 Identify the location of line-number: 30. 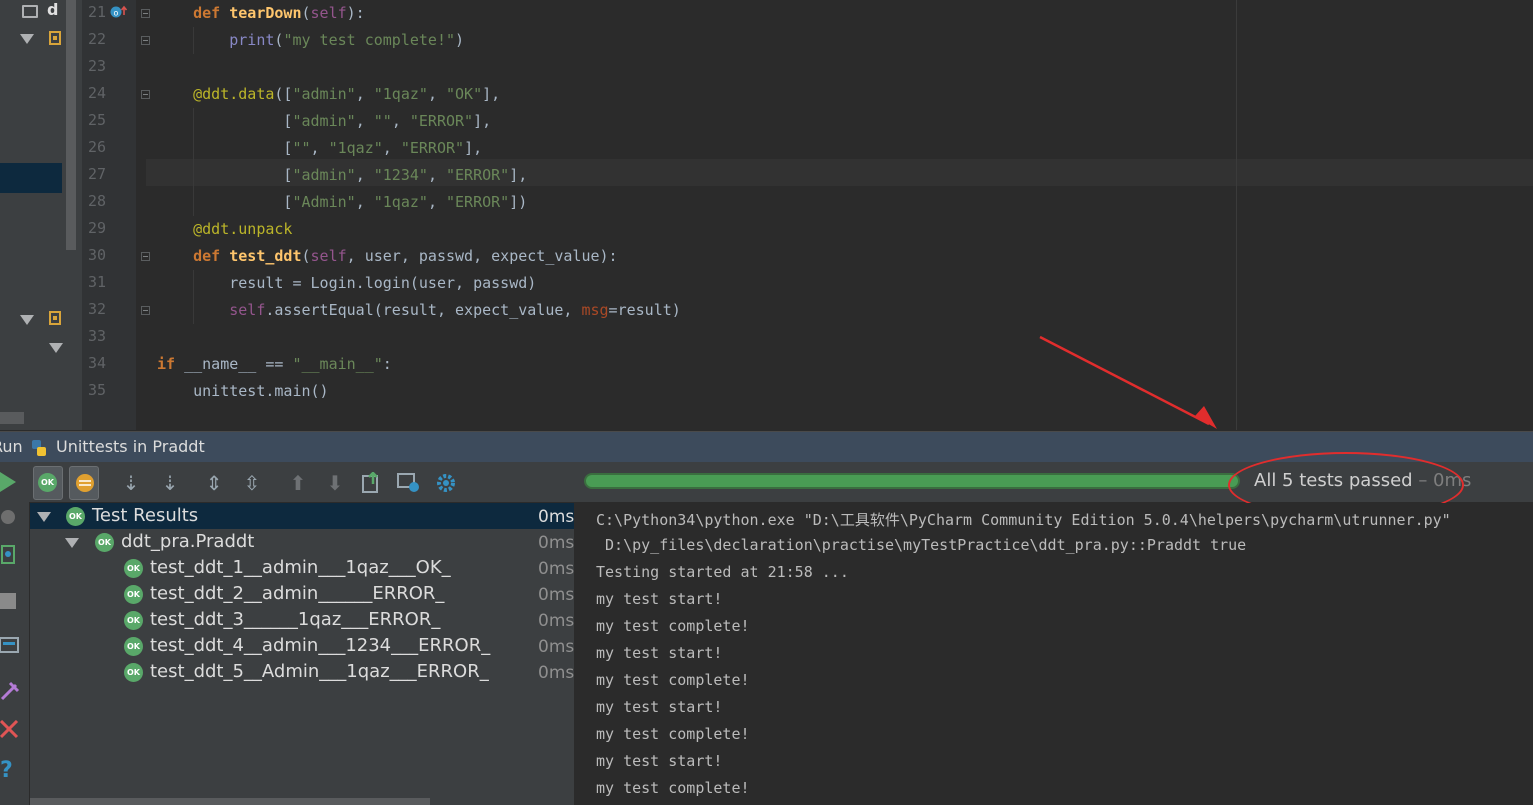
(96, 255).